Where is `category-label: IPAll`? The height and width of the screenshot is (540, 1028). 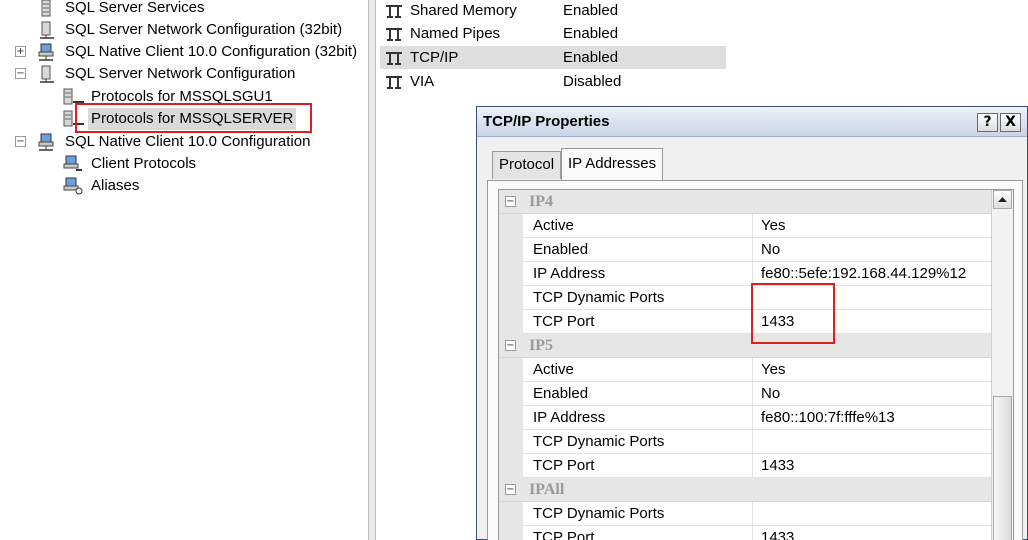 category-label: IPAll is located at coordinates (547, 489).